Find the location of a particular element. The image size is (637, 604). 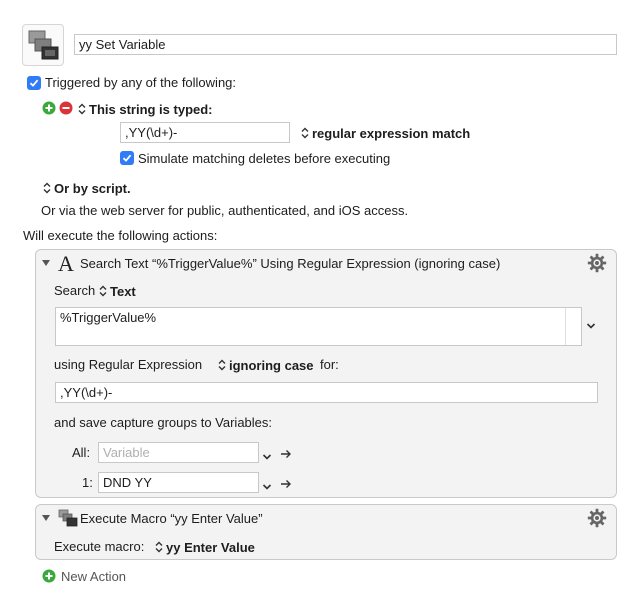

group-one-variable-input: DND YY is located at coordinates (178, 482).